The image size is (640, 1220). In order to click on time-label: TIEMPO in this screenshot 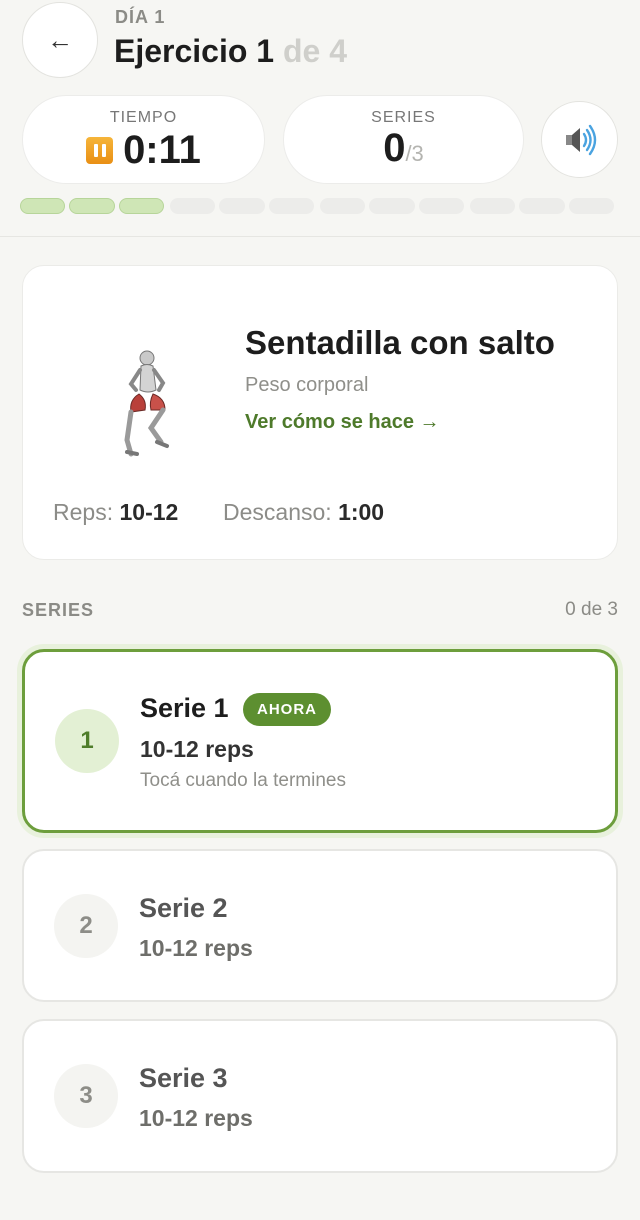, I will do `click(143, 117)`.